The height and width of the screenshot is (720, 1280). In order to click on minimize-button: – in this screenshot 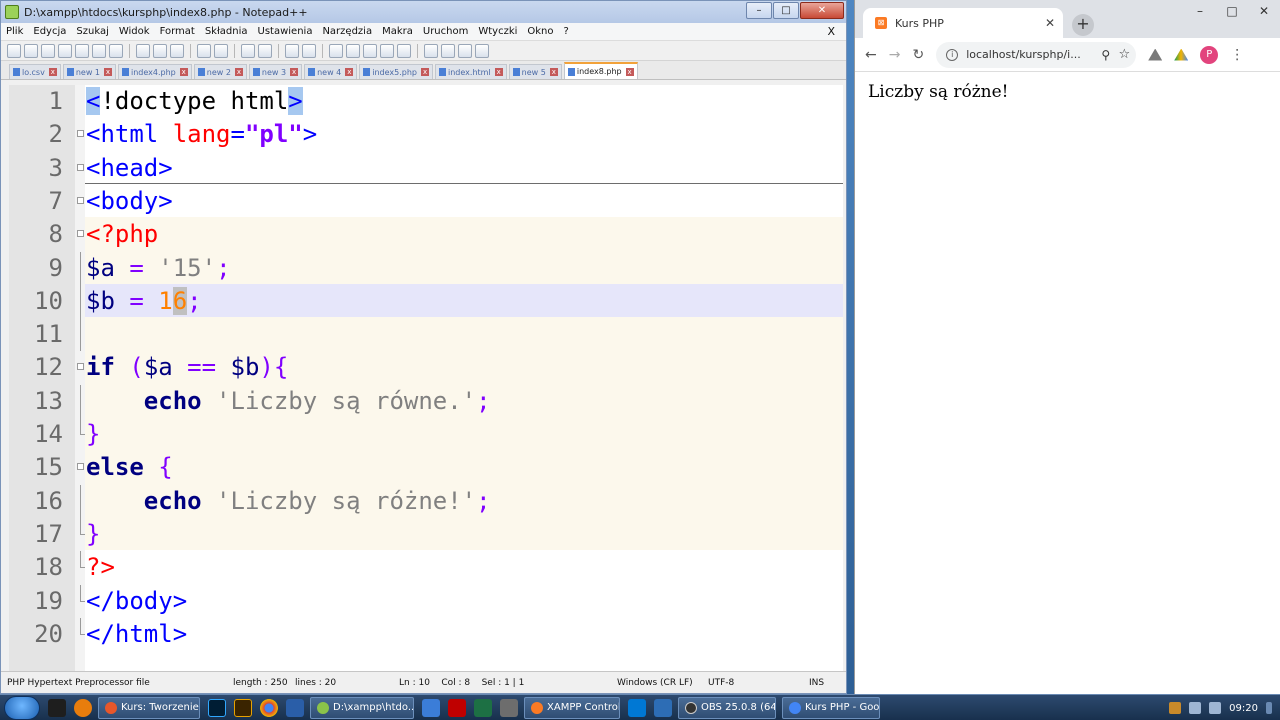, I will do `click(1200, 11)`.